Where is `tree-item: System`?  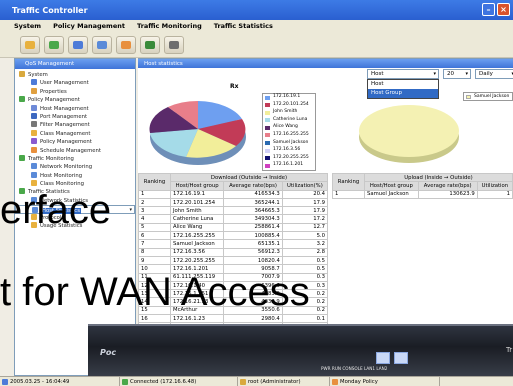 tree-item: System is located at coordinates (75, 75).